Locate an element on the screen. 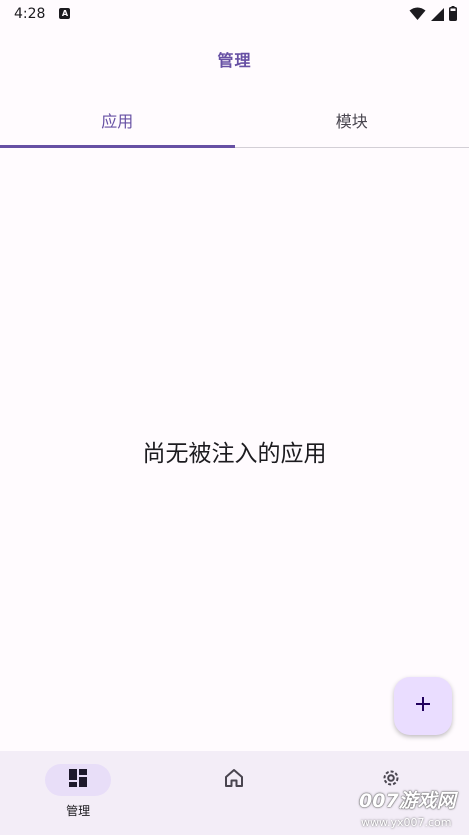 The height and width of the screenshot is (835, 469). tab-indicator is located at coordinates (117, 146).